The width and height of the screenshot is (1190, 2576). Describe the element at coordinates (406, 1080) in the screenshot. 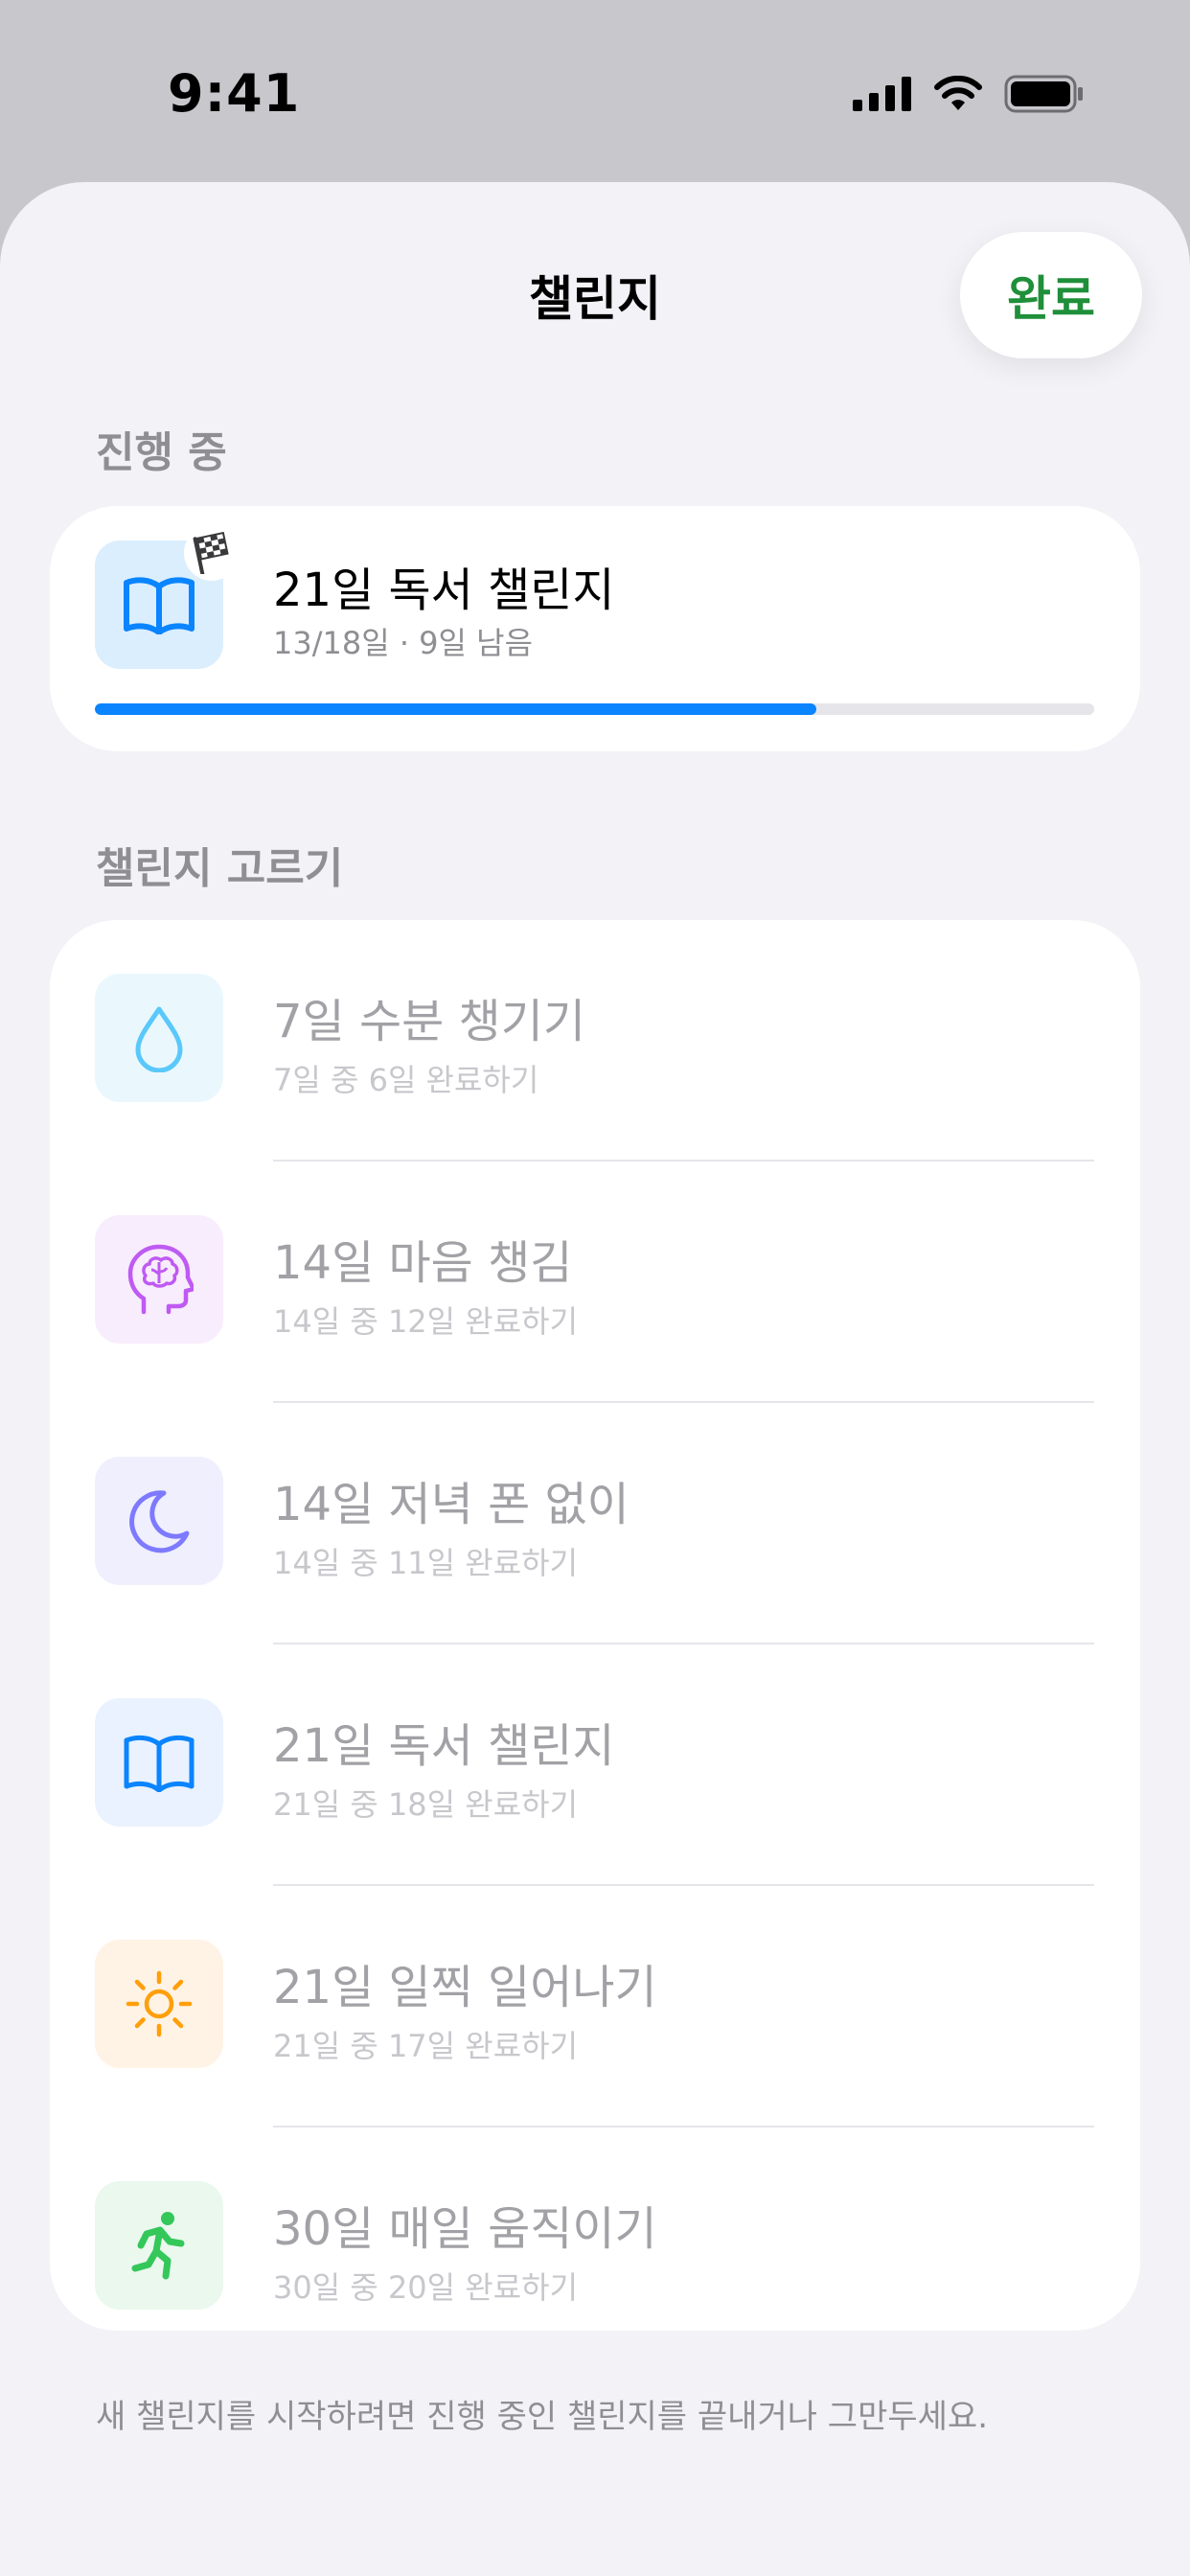

I see `challenge-subtitle: 7일 중 6일 완료하기` at that location.